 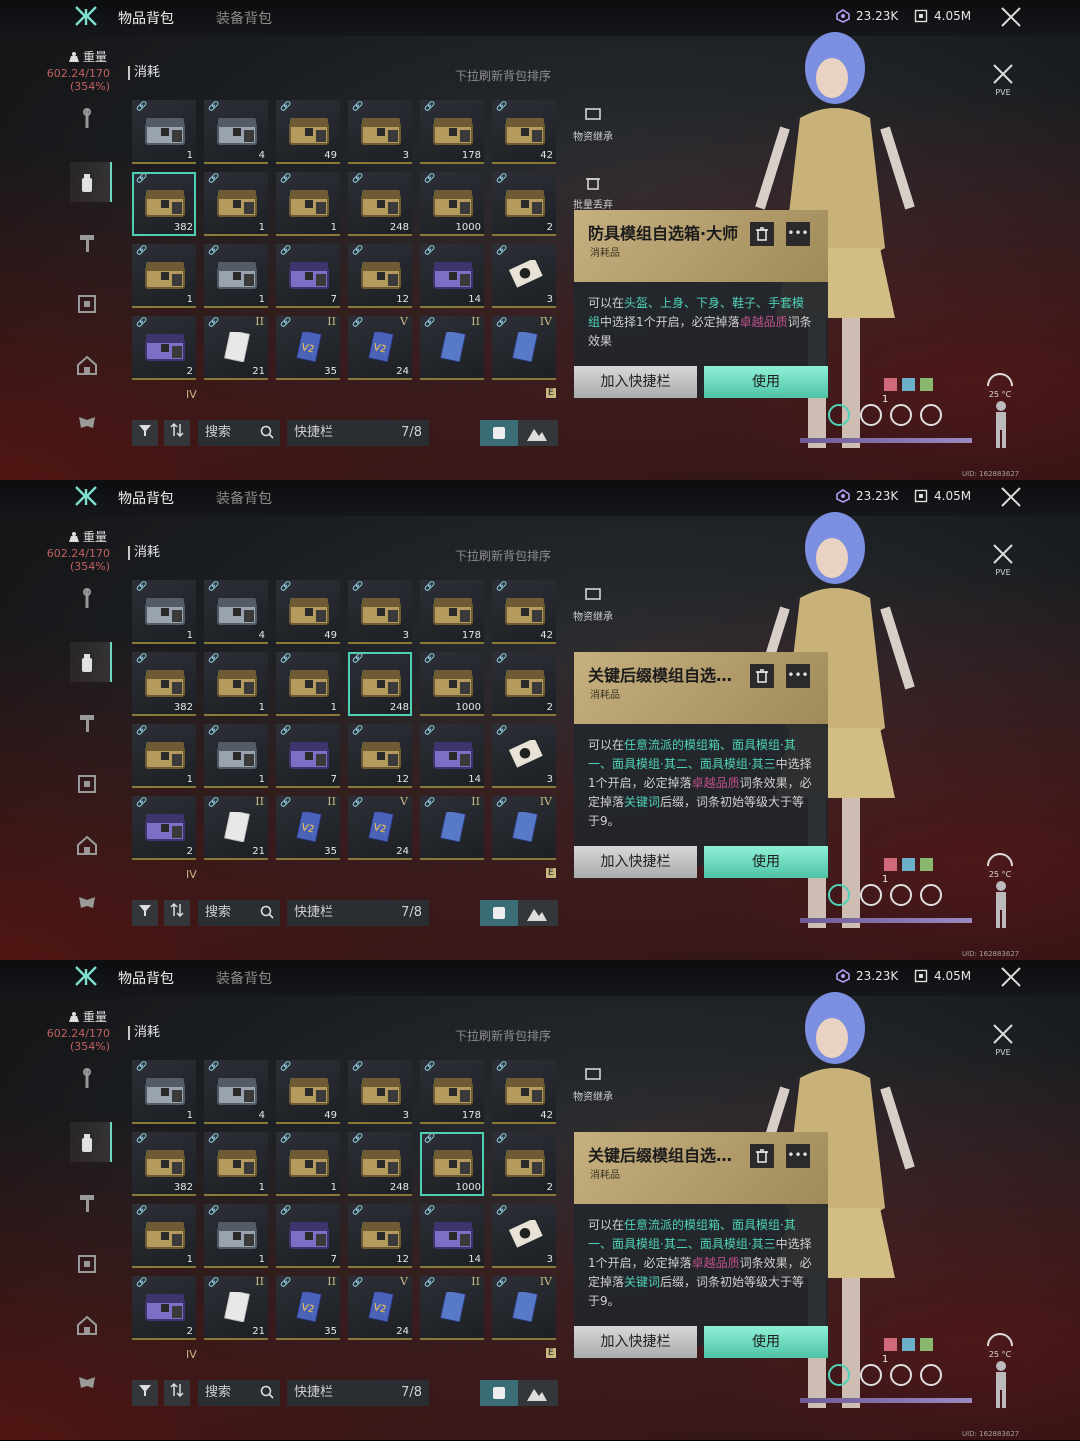 I want to click on popup-delete-button, so click(x=762, y=1156).